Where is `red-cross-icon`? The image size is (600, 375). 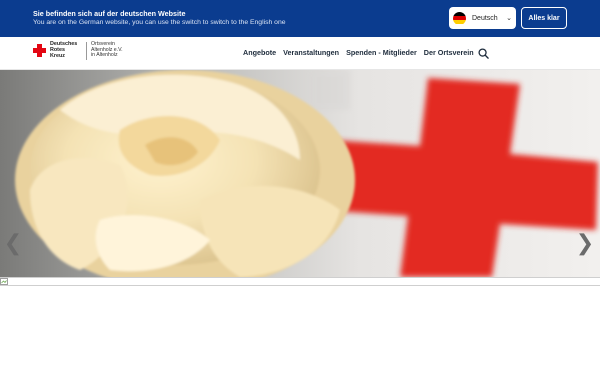 red-cross-icon is located at coordinates (39, 50).